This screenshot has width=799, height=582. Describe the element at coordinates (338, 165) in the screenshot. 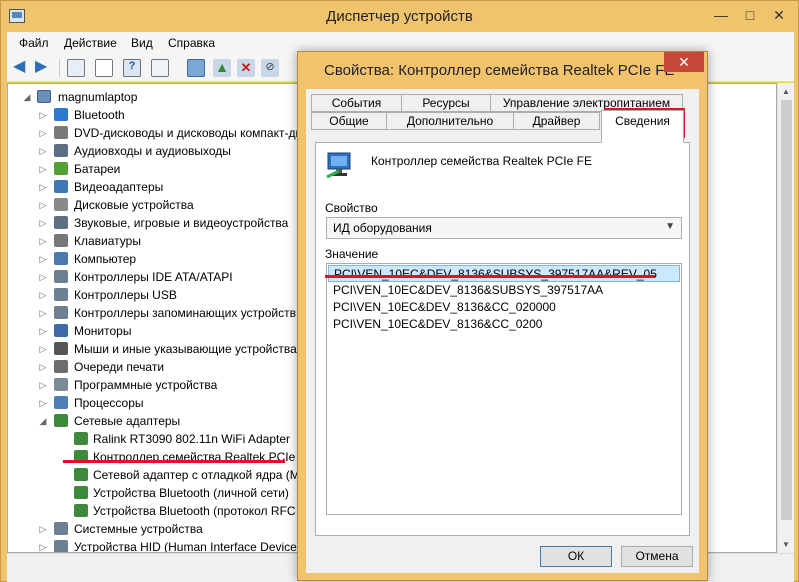

I see `network-adapter-icon` at that location.